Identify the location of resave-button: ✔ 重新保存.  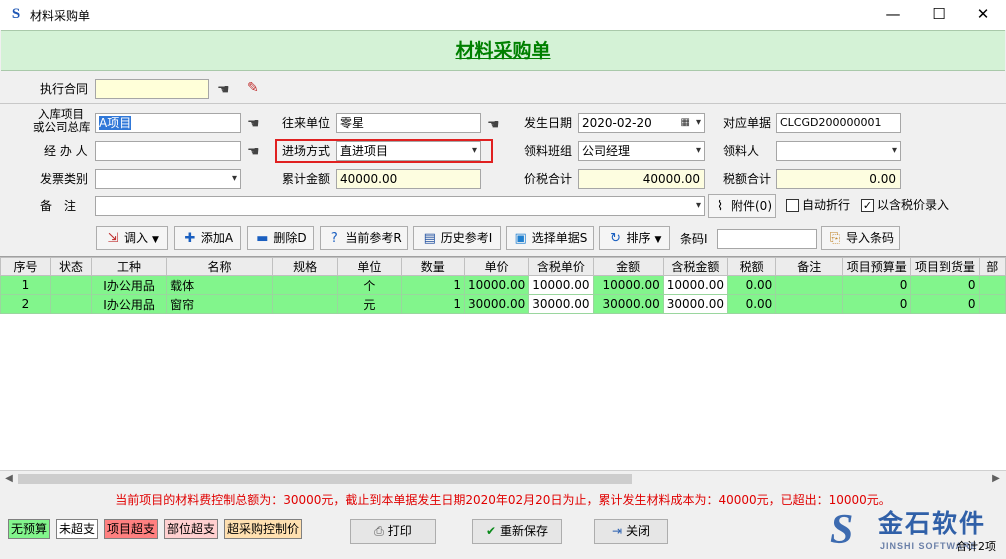
(517, 531).